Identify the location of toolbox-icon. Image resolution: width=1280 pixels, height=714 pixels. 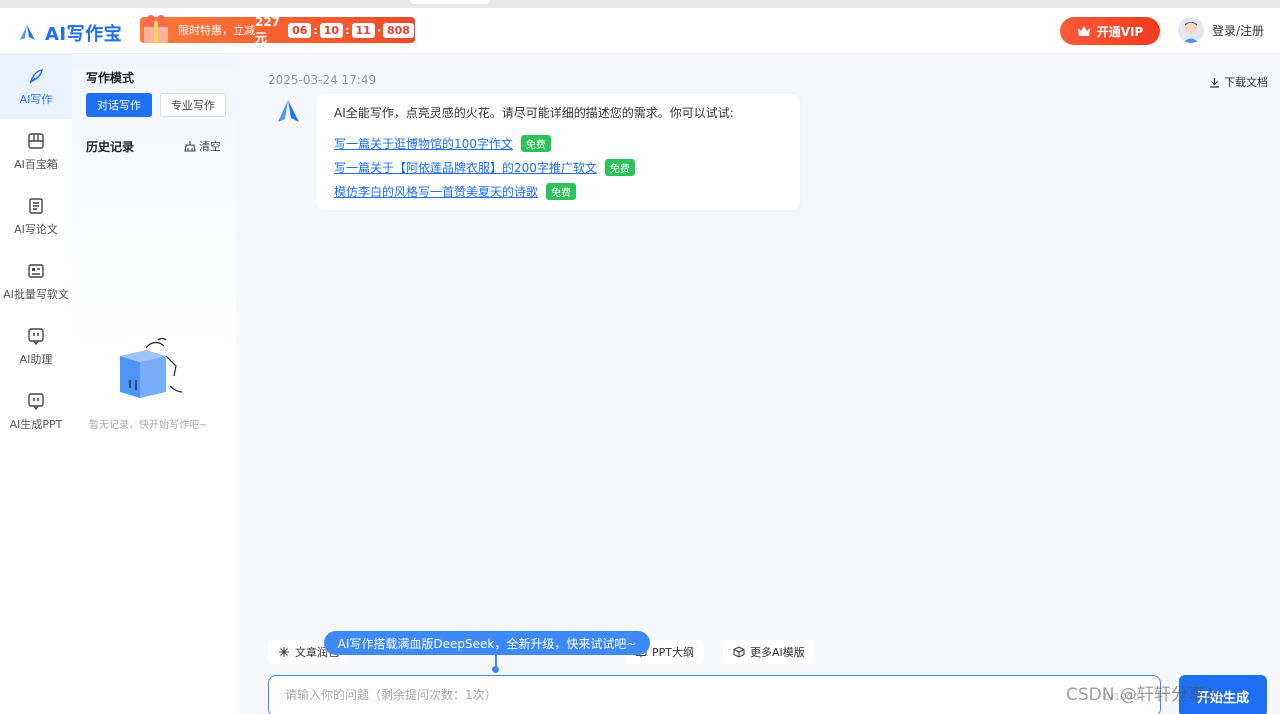
(36, 140).